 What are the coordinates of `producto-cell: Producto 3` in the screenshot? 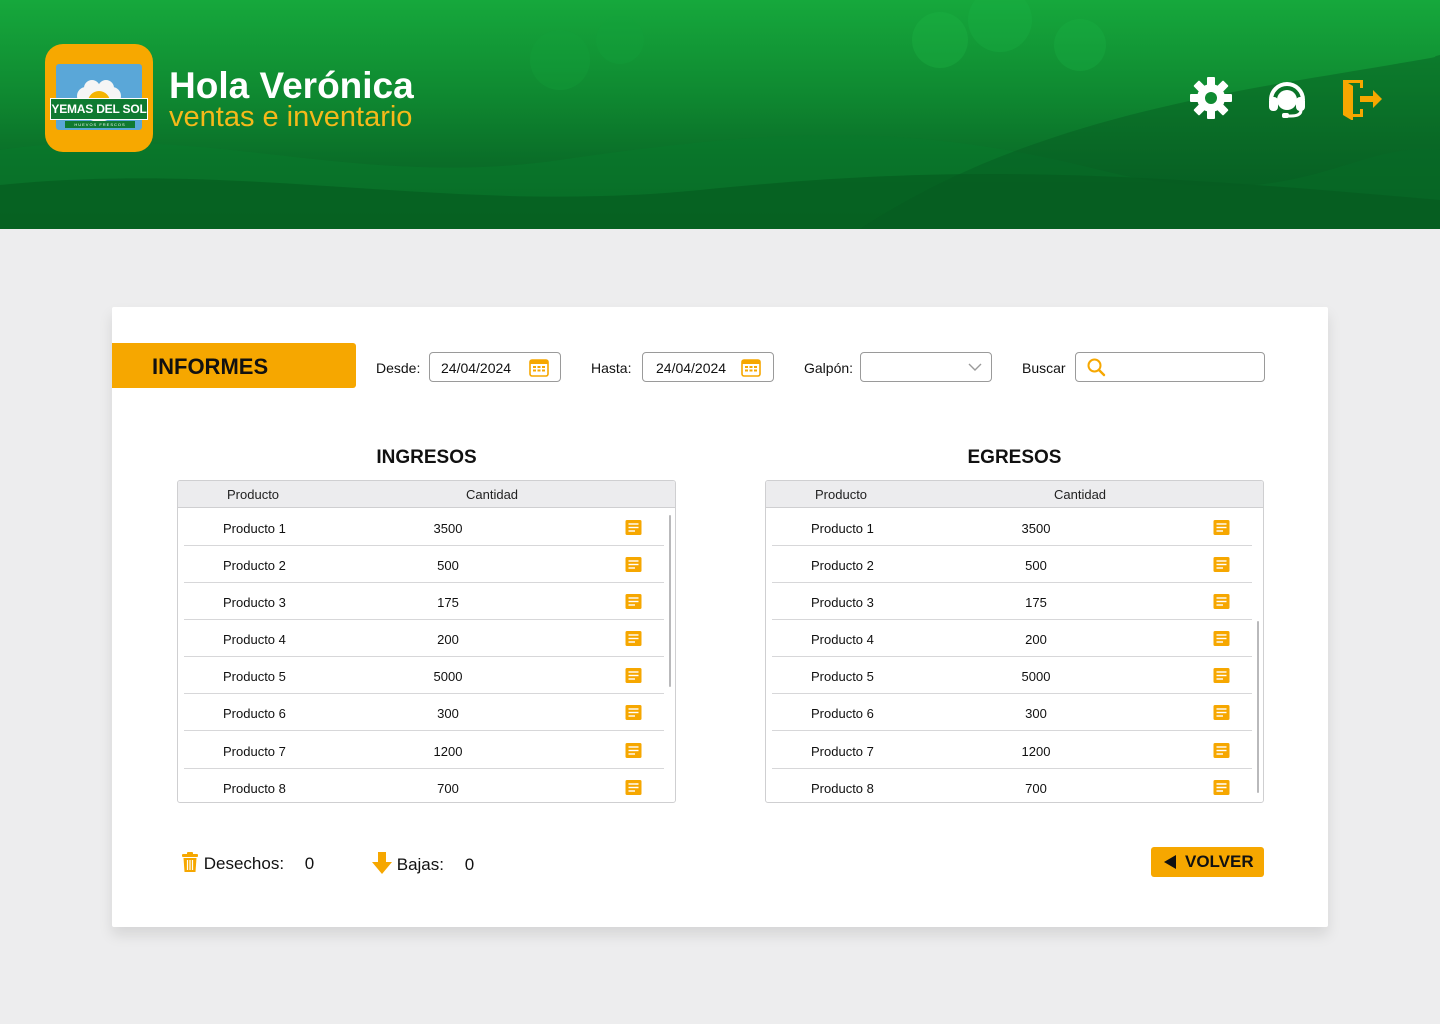 It's located at (842, 602).